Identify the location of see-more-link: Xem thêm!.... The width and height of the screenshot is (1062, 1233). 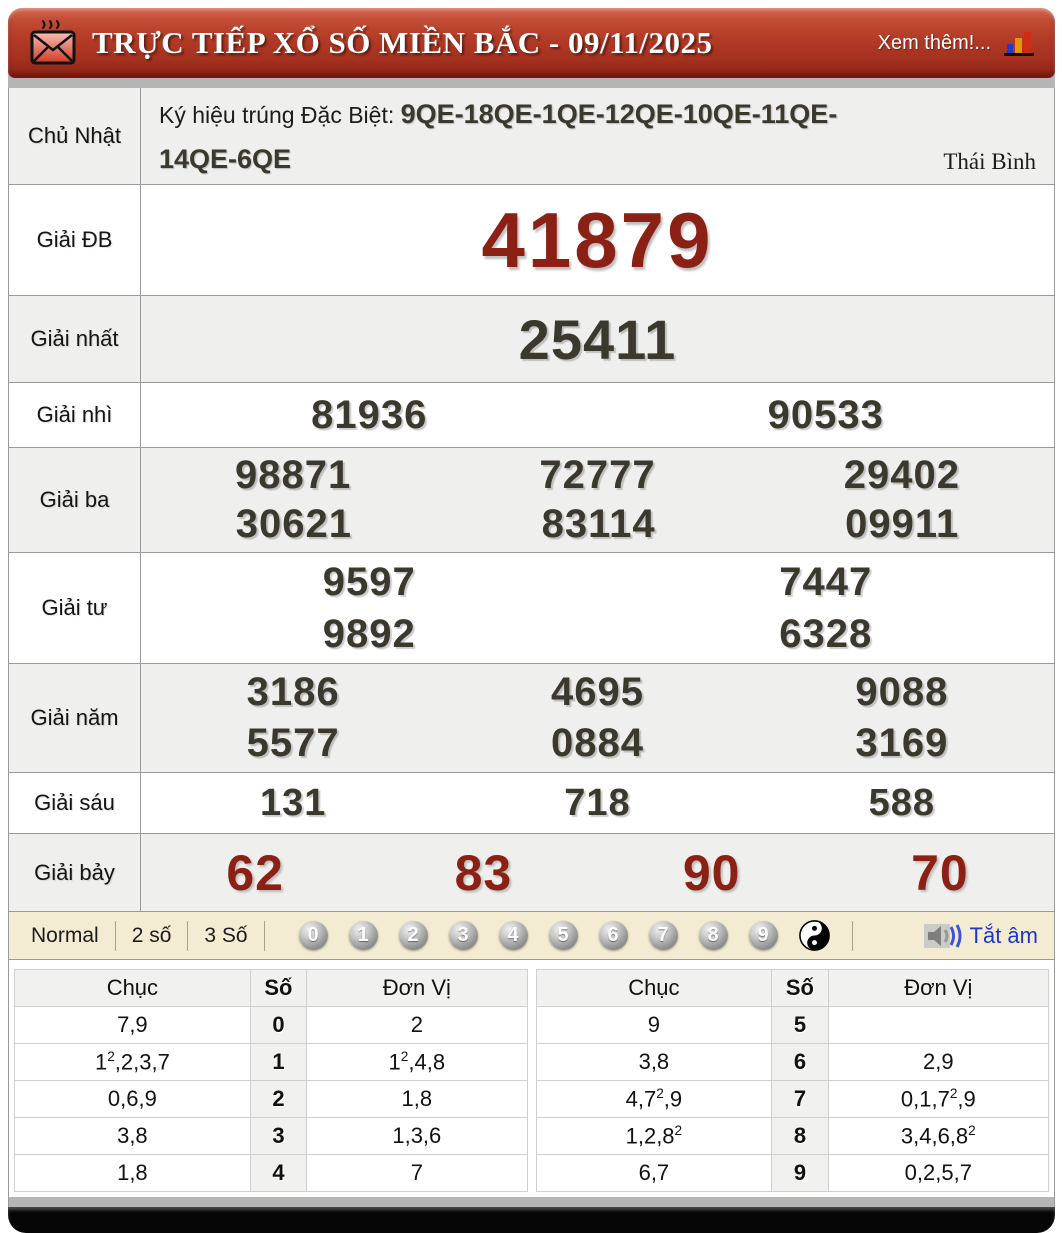
(934, 43).